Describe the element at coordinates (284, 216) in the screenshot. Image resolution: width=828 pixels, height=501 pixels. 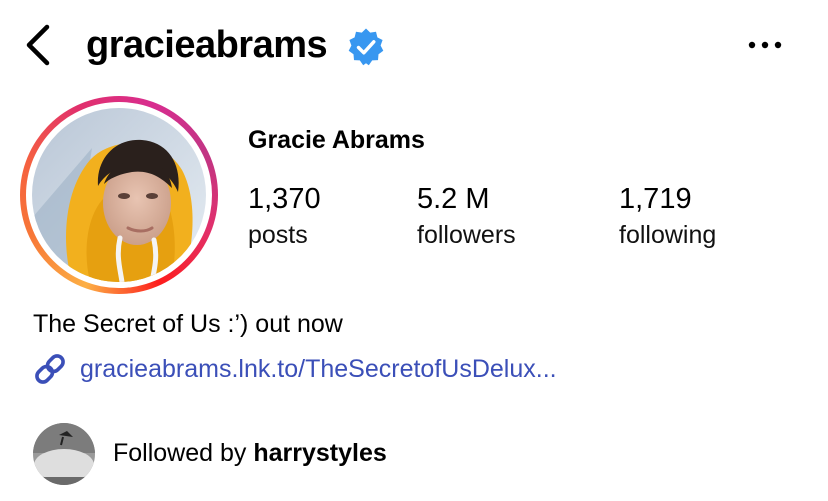
I see `posts-stat: 1,370 posts` at that location.